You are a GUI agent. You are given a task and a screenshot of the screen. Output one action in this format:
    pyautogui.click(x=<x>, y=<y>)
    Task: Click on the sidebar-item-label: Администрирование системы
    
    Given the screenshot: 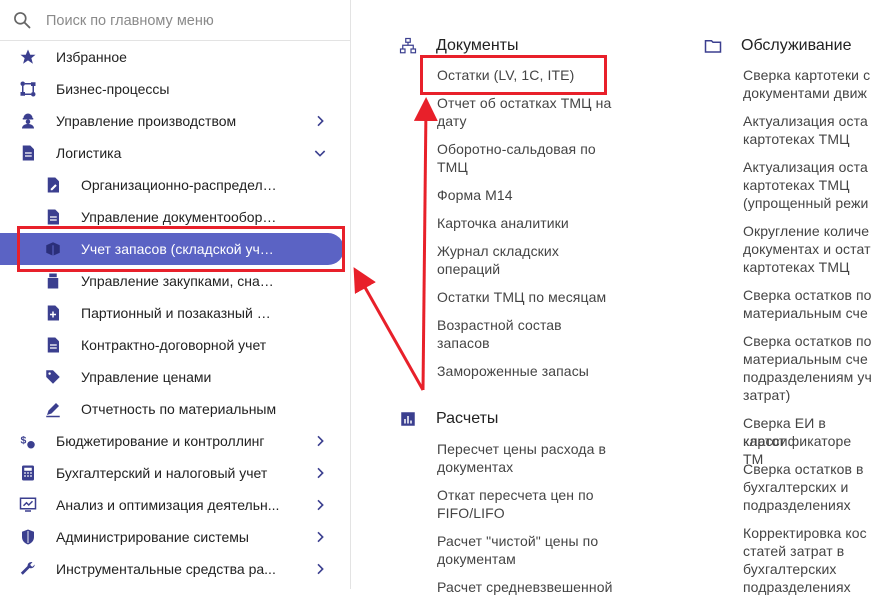 What is the action you would take?
    pyautogui.click(x=152, y=537)
    